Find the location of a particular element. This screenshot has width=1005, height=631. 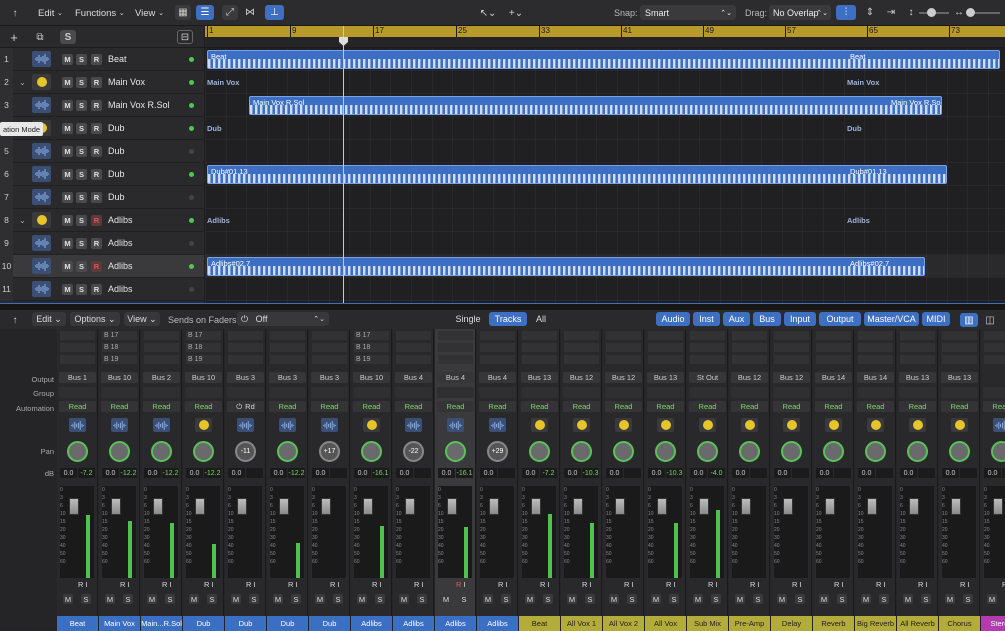

audio-region: Beat Beat is located at coordinates (603, 59).